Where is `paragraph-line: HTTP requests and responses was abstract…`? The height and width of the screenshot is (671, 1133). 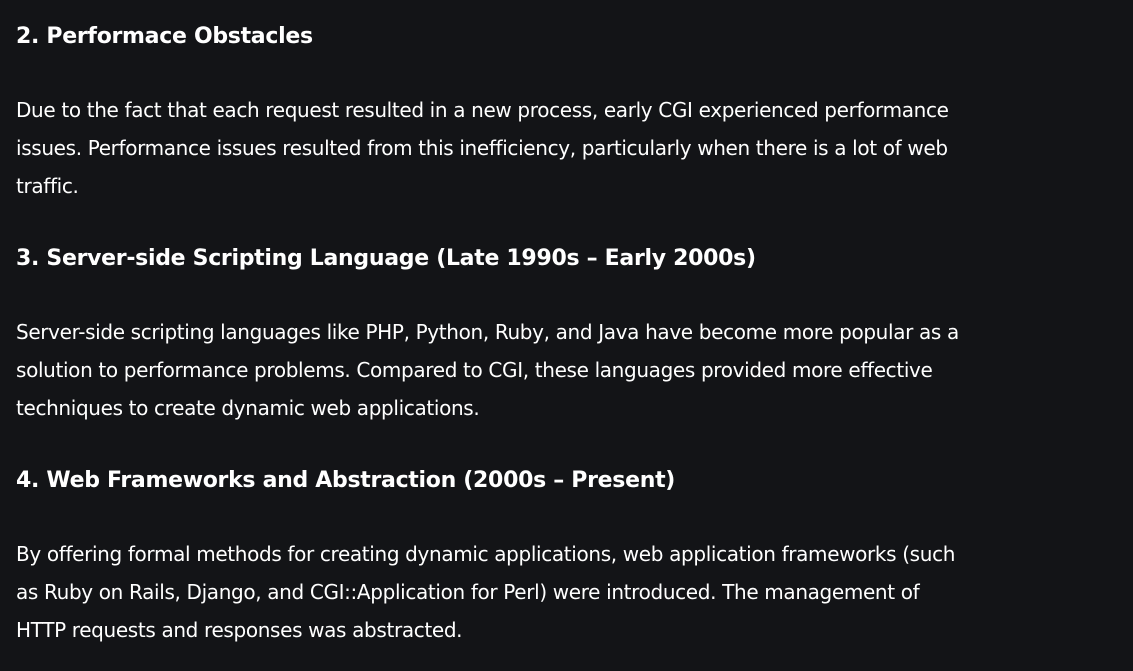 paragraph-line: HTTP requests and responses was abstract… is located at coordinates (239, 630).